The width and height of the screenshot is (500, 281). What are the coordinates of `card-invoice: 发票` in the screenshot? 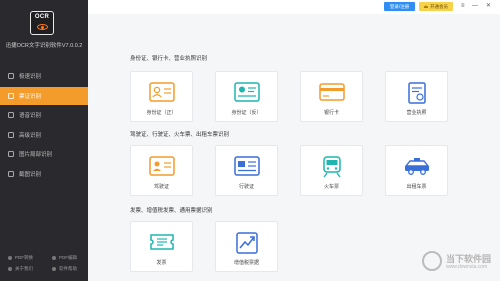 It's located at (161, 246).